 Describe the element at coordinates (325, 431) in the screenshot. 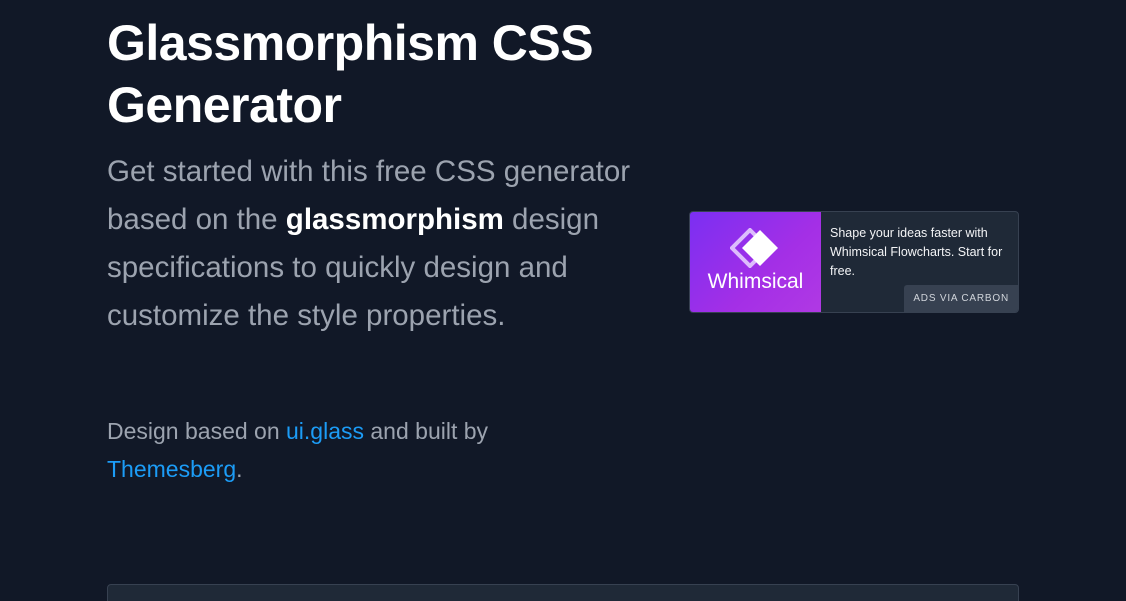

I see `ui-glass-link: ui.glass` at that location.